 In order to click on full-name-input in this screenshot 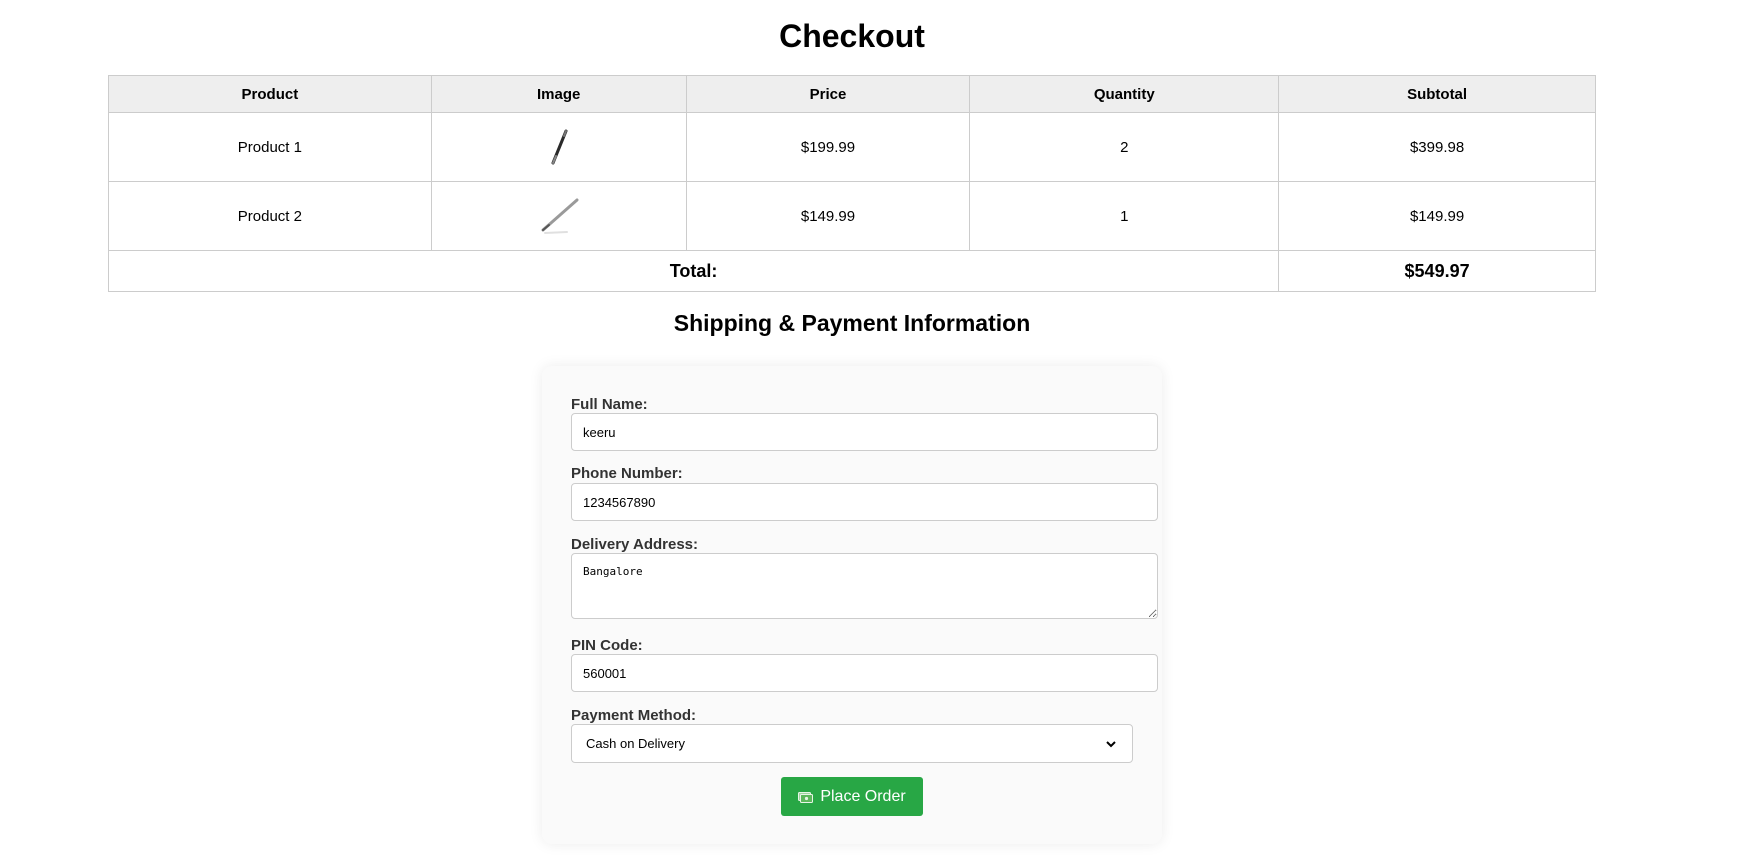, I will do `click(864, 432)`.